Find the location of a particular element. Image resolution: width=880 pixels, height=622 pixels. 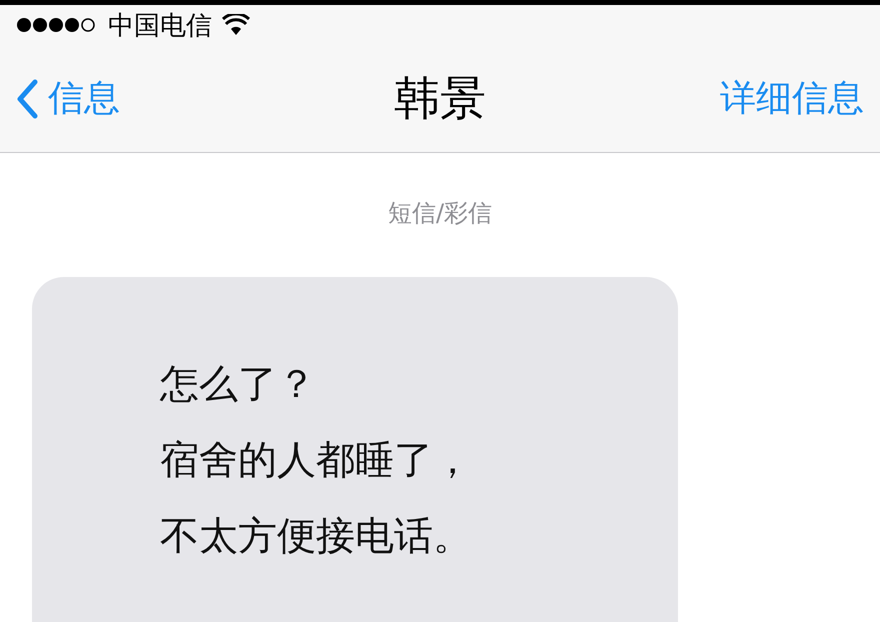

carrier-name: 中国电信 is located at coordinates (160, 26).